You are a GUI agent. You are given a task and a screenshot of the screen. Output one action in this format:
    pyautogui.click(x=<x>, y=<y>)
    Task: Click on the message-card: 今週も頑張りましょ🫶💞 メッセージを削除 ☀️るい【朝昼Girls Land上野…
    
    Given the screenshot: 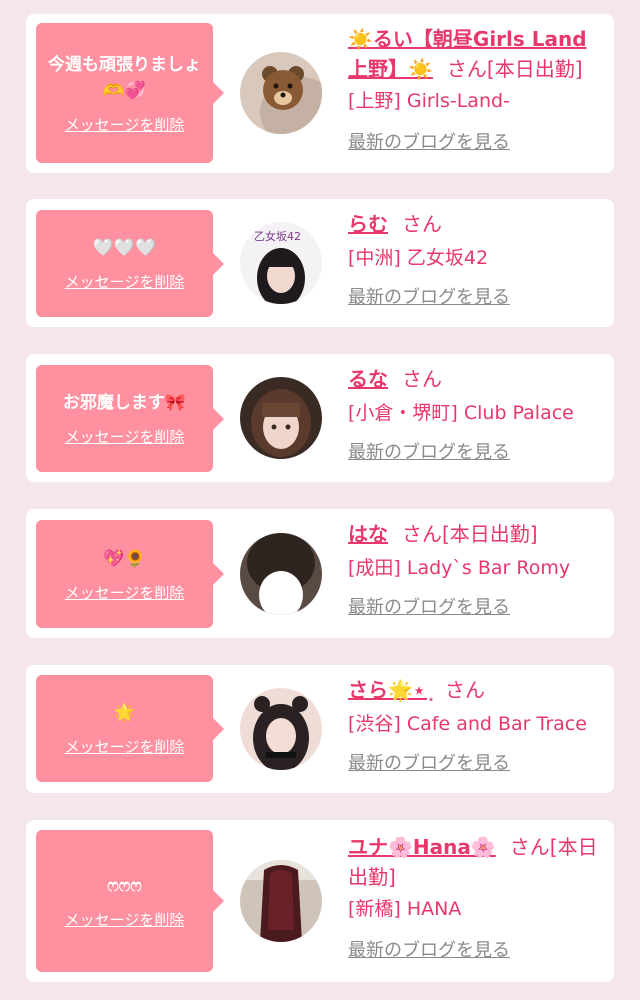 What is the action you would take?
    pyautogui.click(x=320, y=93)
    